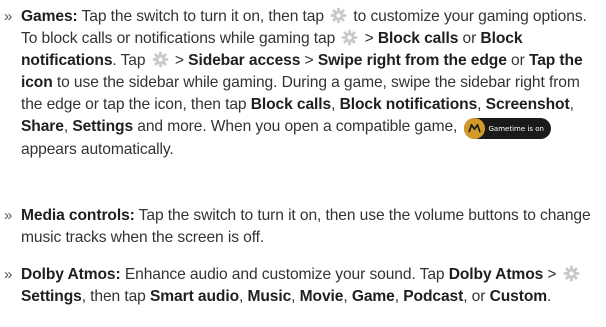  Describe the element at coordinates (518, 296) in the screenshot. I see `term-custom: Custom` at that location.